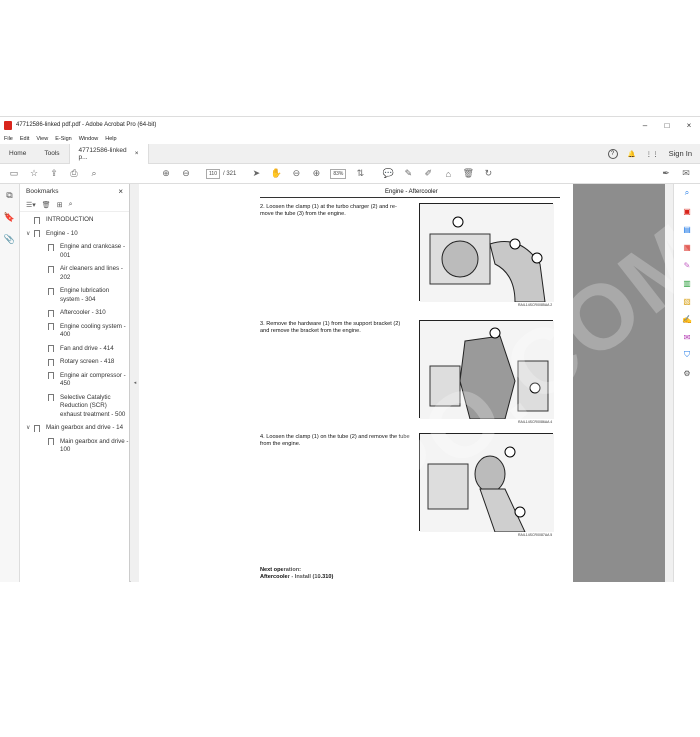  What do you see at coordinates (687, 337) in the screenshot?
I see `send-review-icon: ✉` at bounding box center [687, 337].